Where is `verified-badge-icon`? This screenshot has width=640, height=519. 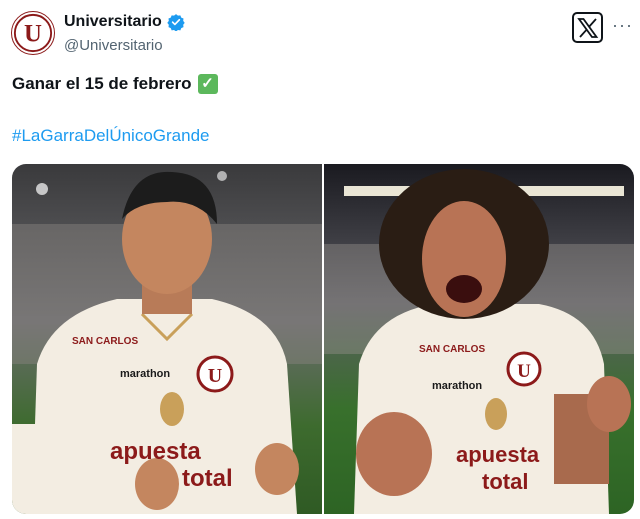 verified-badge-icon is located at coordinates (176, 22).